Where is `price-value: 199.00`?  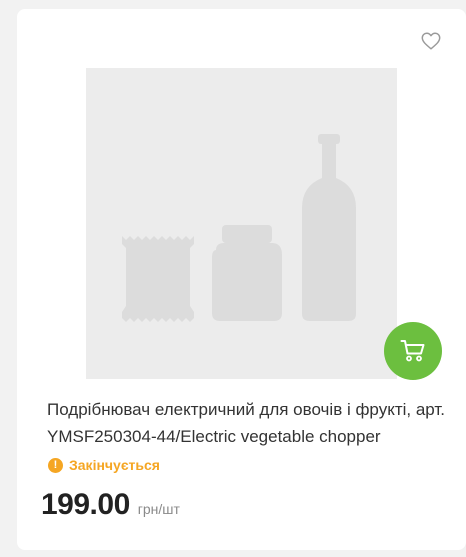
price-value: 199.00 is located at coordinates (85, 504).